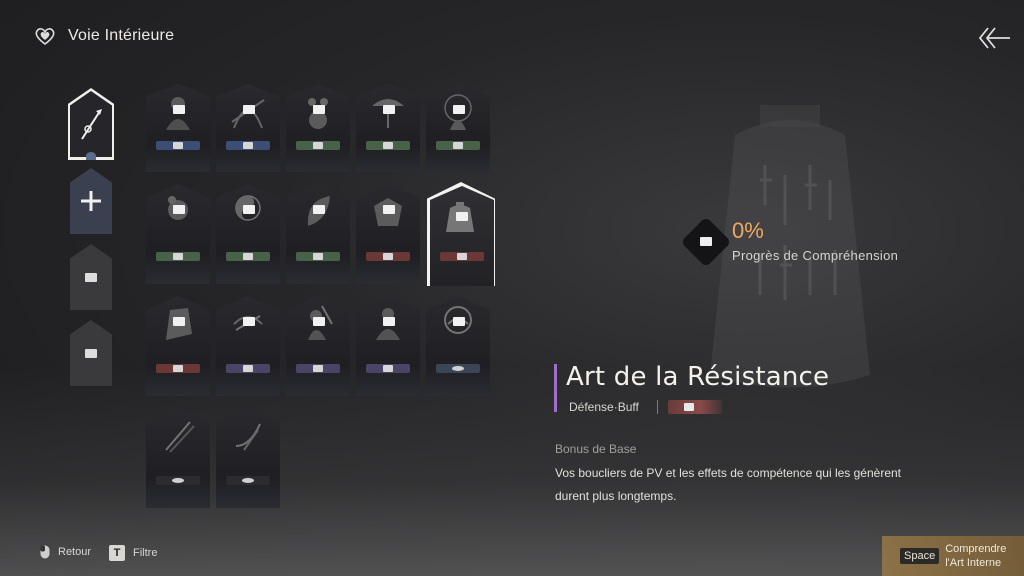 The image size is (1024, 576). I want to click on tab-indicator-dot, so click(91, 156).